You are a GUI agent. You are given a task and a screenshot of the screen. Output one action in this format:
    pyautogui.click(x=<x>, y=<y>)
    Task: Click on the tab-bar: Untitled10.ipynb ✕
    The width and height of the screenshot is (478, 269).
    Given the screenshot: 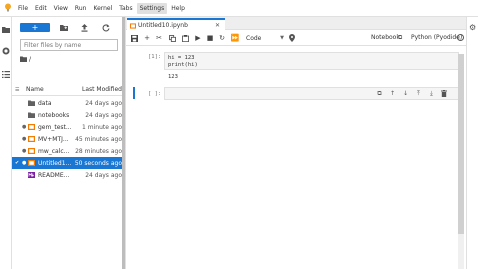 What is the action you would take?
    pyautogui.click(x=296, y=23)
    